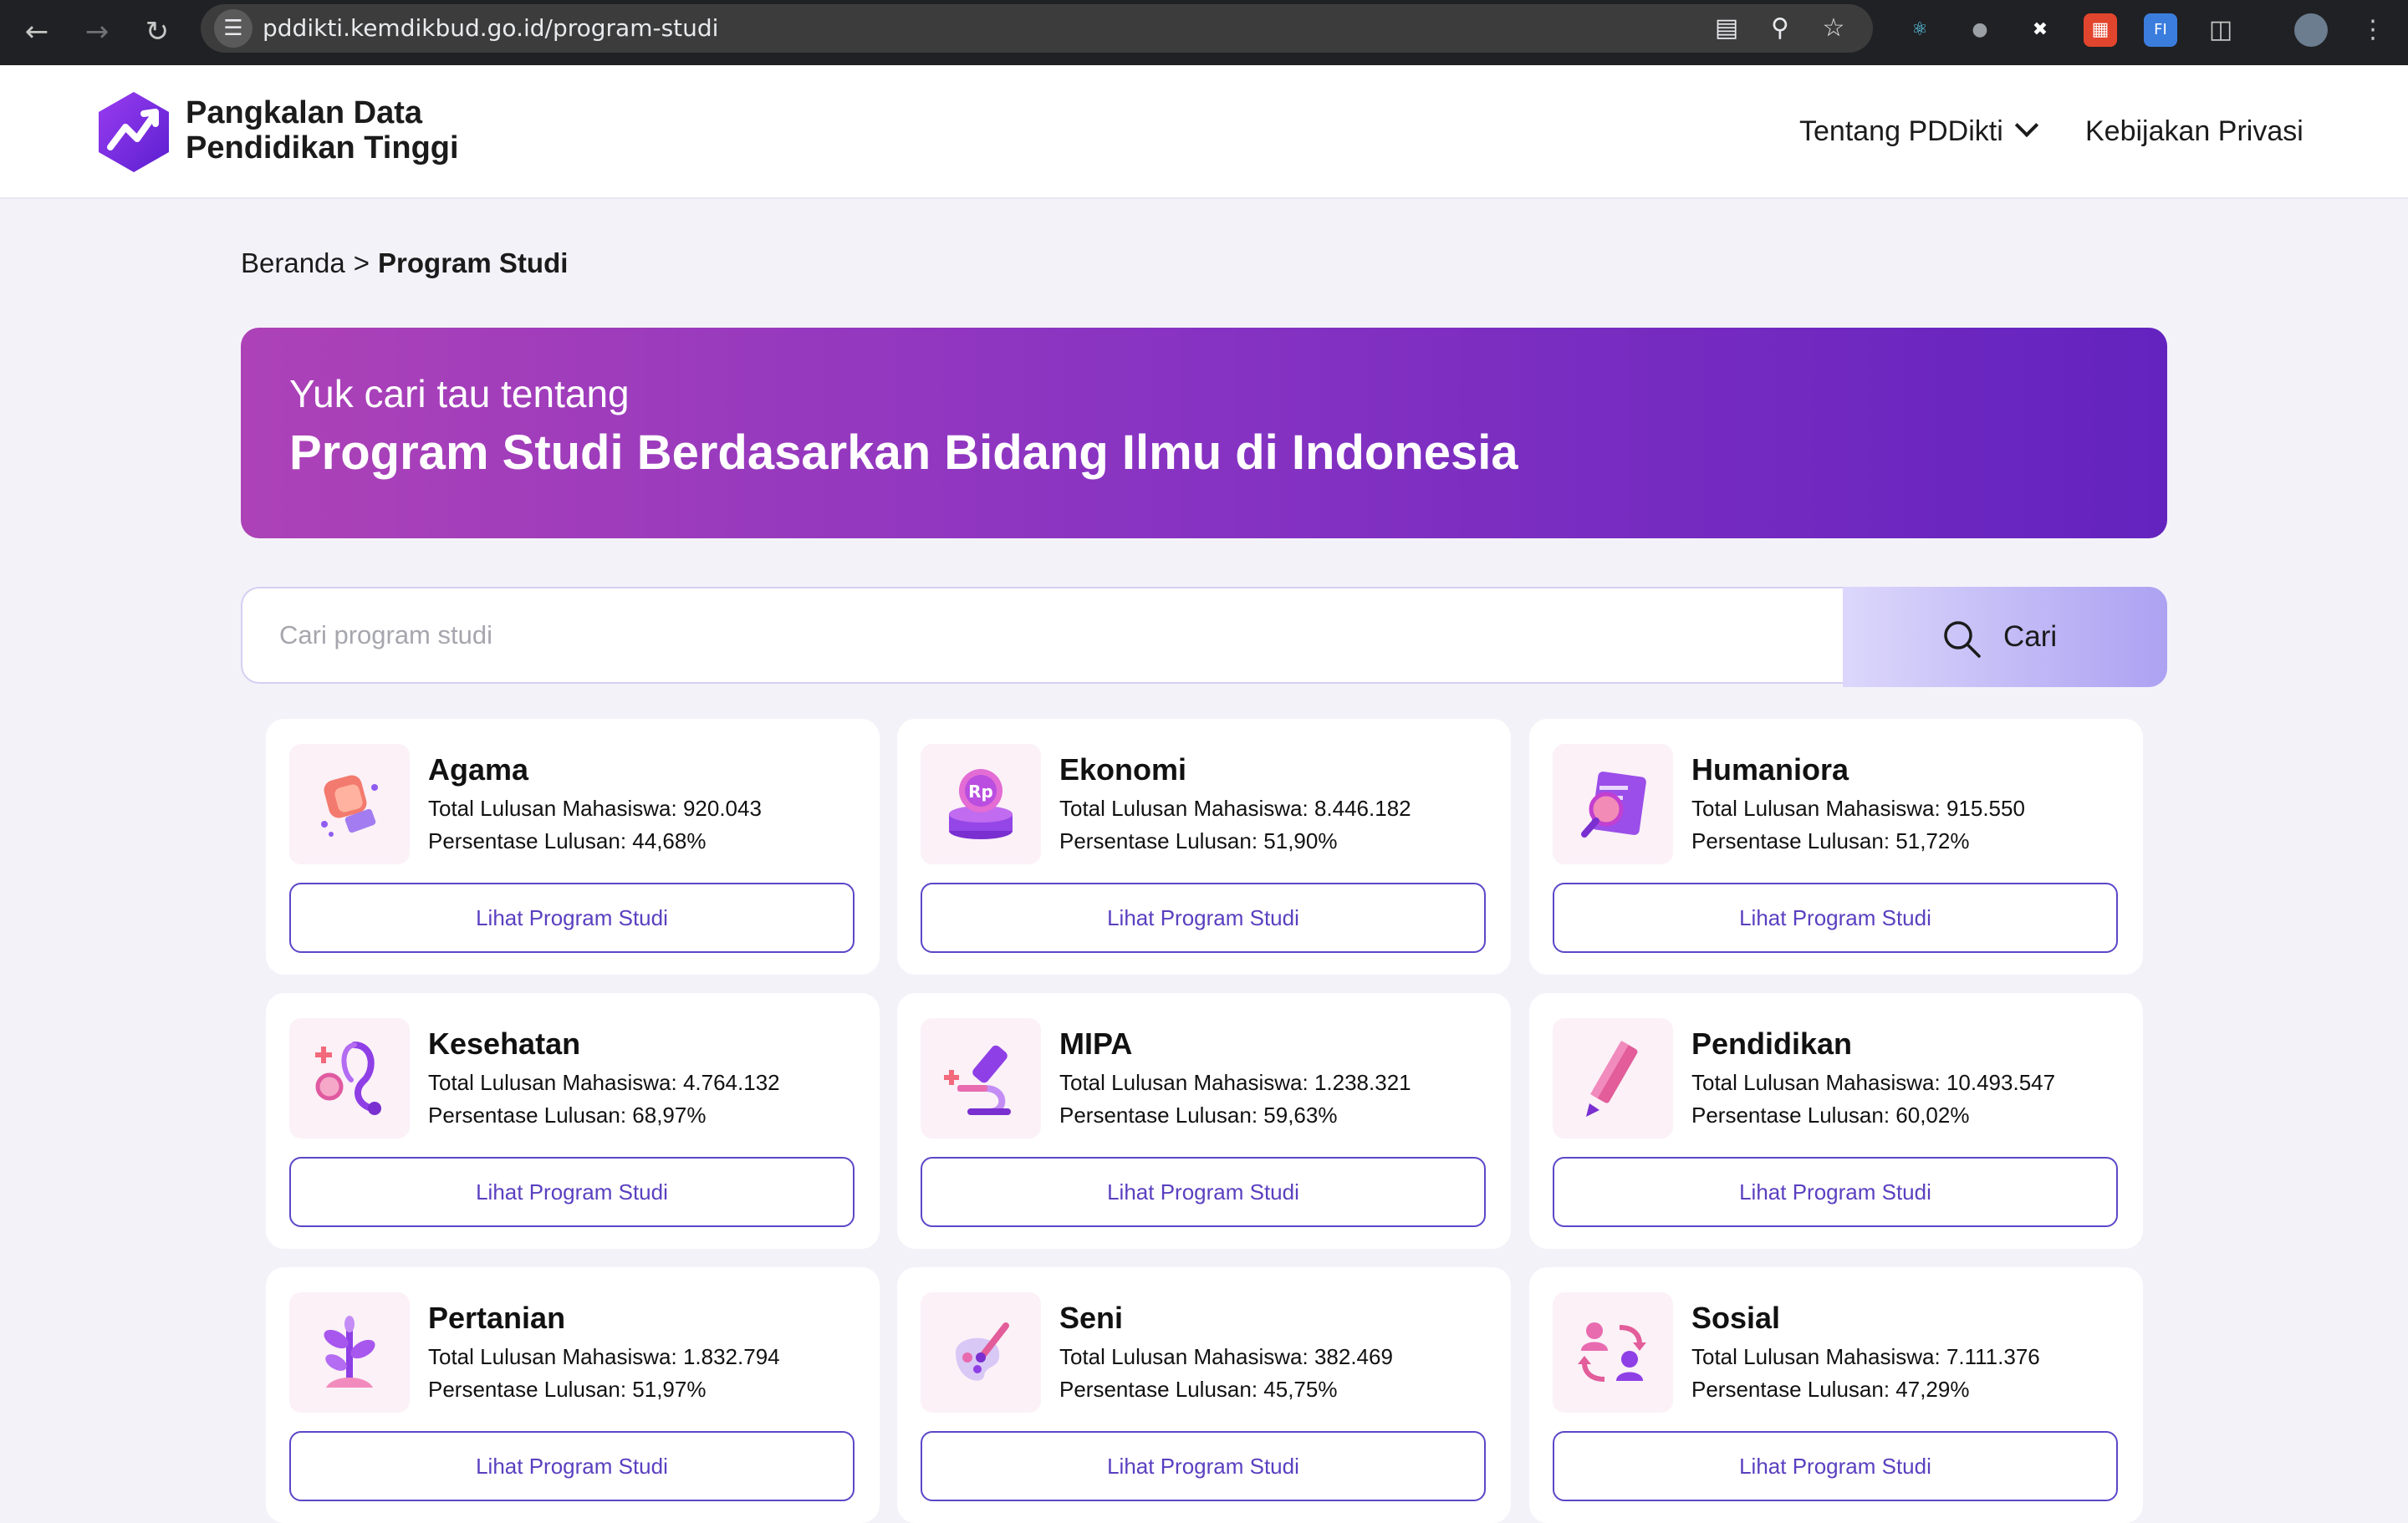  I want to click on card-percent: Persentase Lulusan: 44,68%, so click(568, 841).